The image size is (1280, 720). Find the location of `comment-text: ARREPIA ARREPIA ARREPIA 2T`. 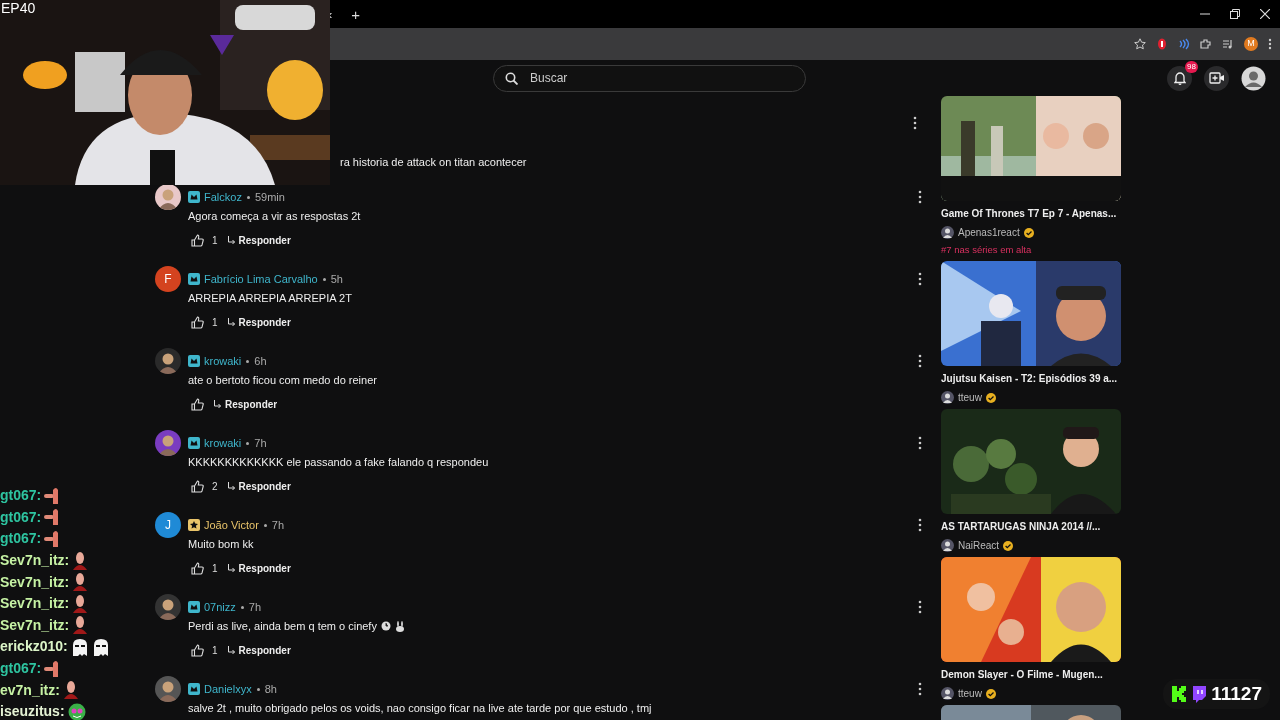

comment-text: ARREPIA ARREPIA ARREPIA 2T is located at coordinates (270, 298).